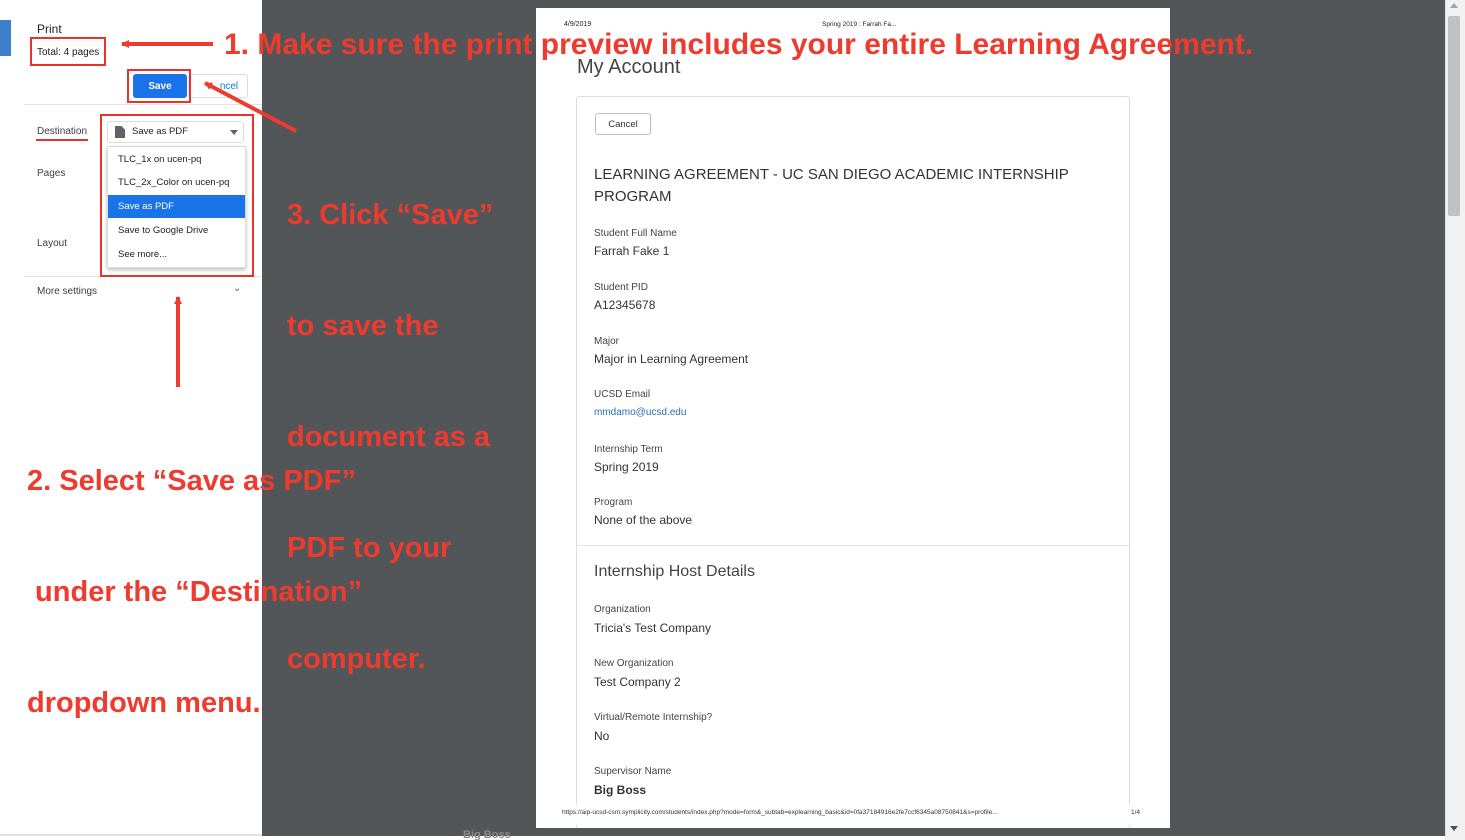  What do you see at coordinates (62, 131) in the screenshot?
I see `destination-label: Destination` at bounding box center [62, 131].